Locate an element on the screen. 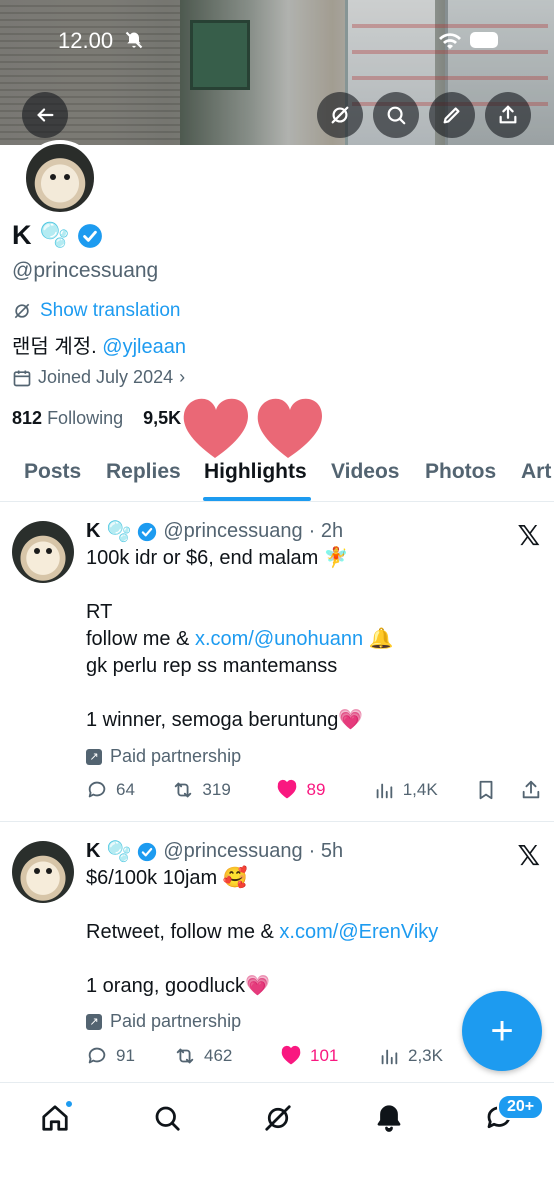 The image size is (554, 1200). share-button is located at coordinates (508, 115).